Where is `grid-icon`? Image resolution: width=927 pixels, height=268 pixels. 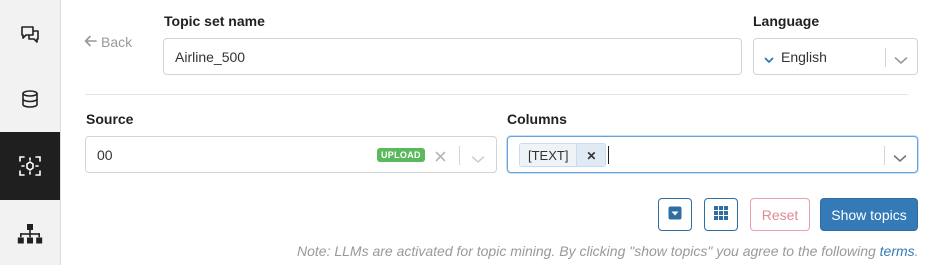 grid-icon is located at coordinates (721, 214).